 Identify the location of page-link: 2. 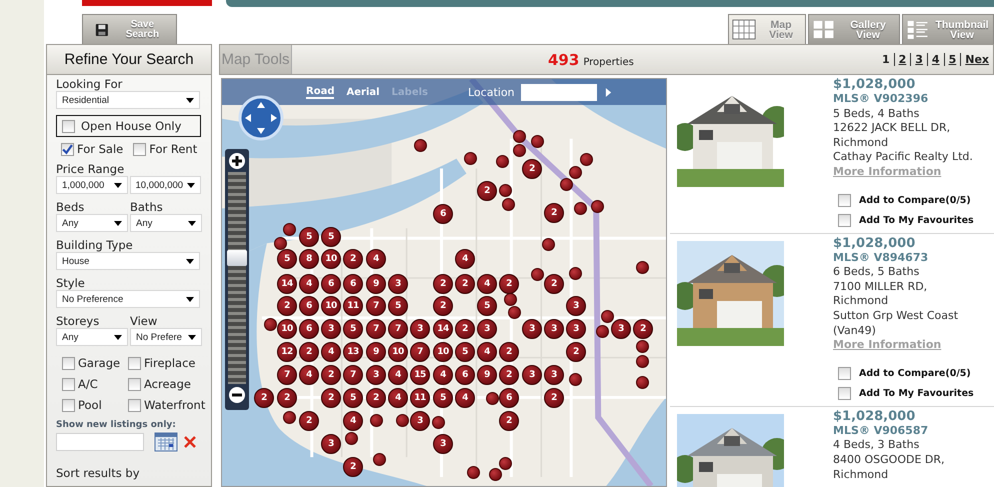
(902, 59).